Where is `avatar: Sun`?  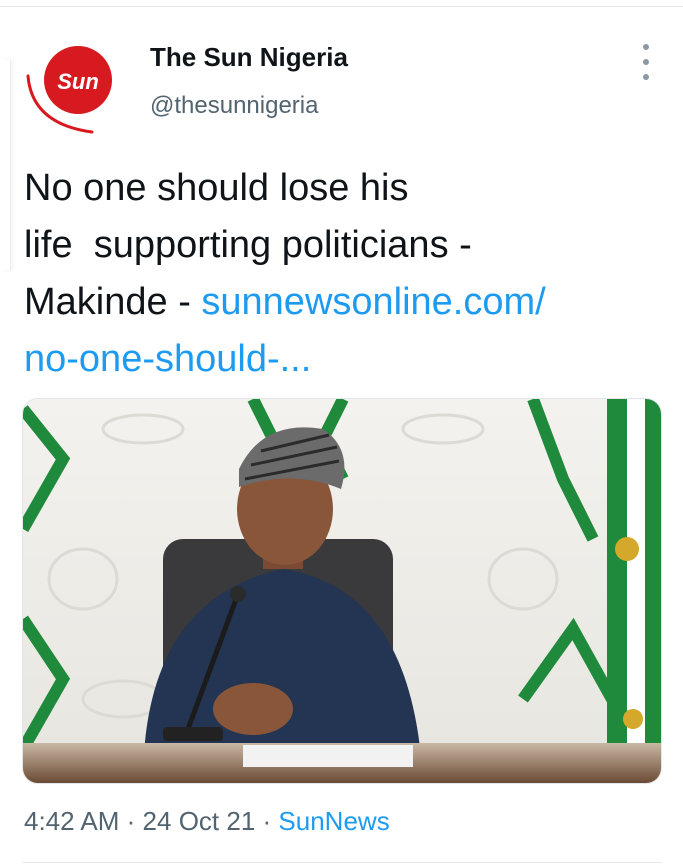
avatar: Sun is located at coordinates (76, 86).